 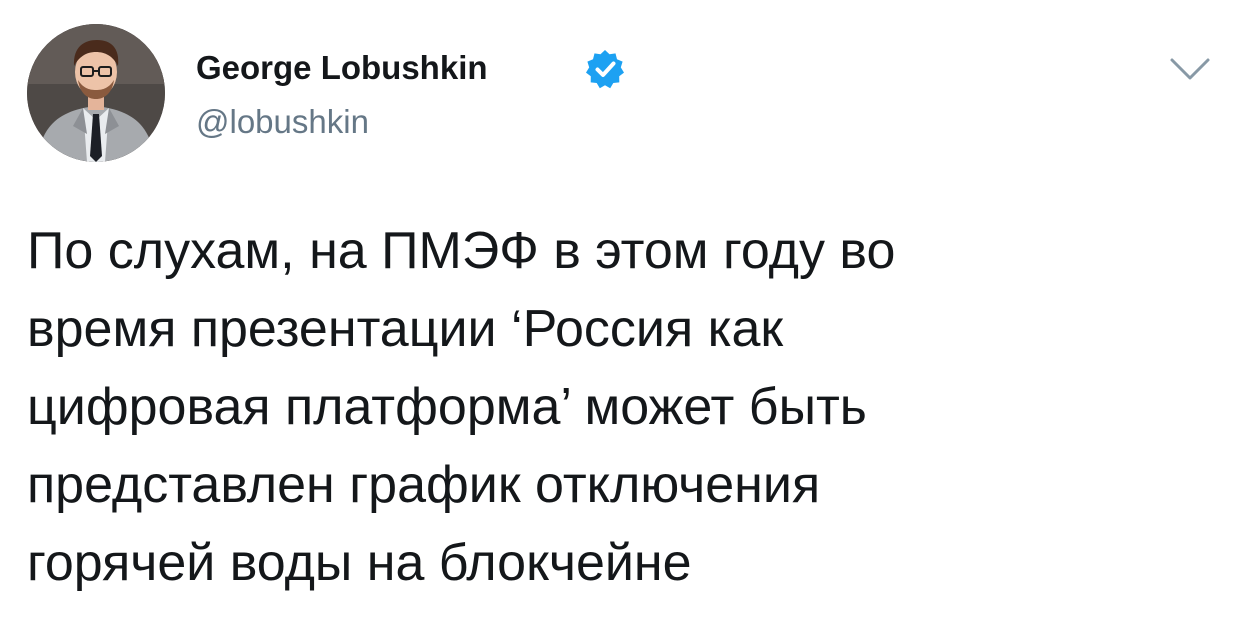 What do you see at coordinates (424, 485) in the screenshot?
I see `tweet-text-line: представлен график отключения` at bounding box center [424, 485].